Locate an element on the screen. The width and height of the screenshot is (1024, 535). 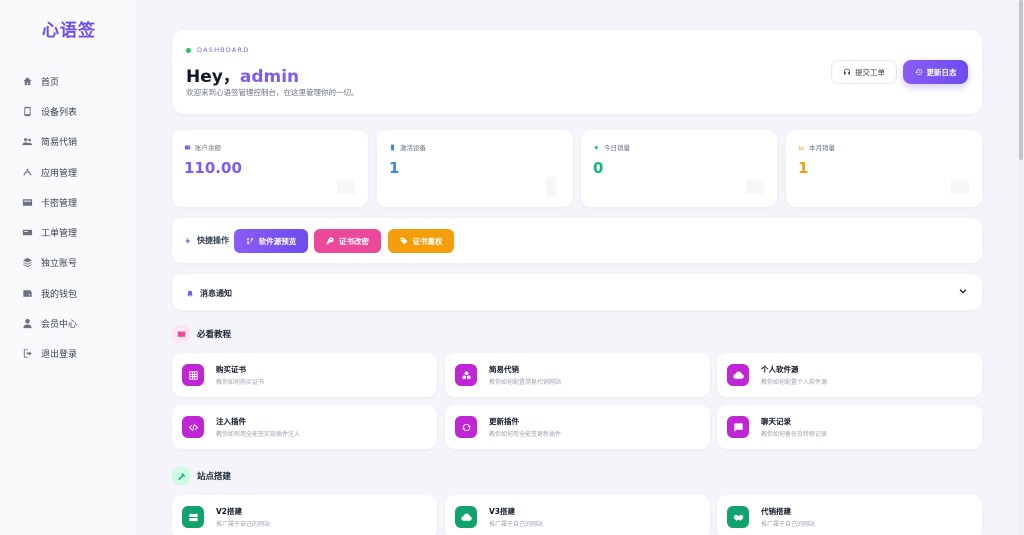
chat-icon is located at coordinates (738, 427).